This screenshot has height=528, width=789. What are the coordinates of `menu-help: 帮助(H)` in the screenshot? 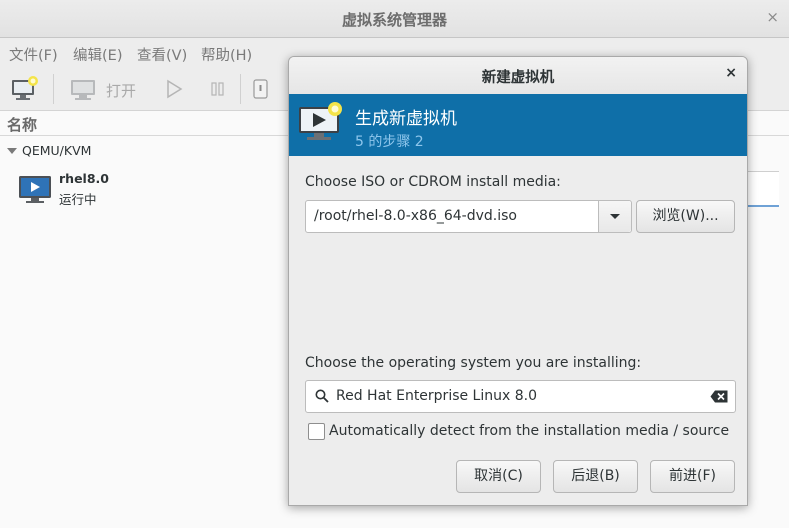 It's located at (226, 54).